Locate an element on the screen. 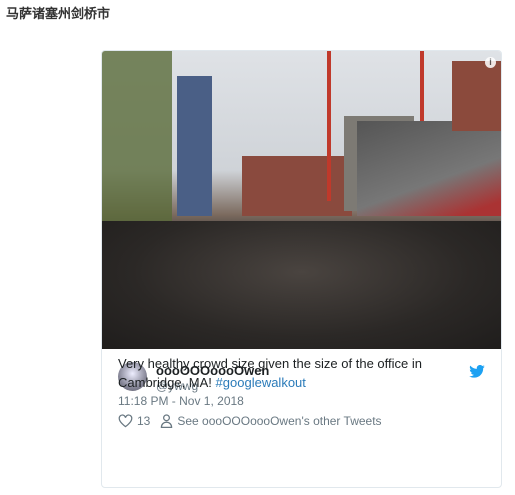 The image size is (515, 495). see-other-tweets-link: See oooOOOoooOwen's other Tweets is located at coordinates (279, 421).